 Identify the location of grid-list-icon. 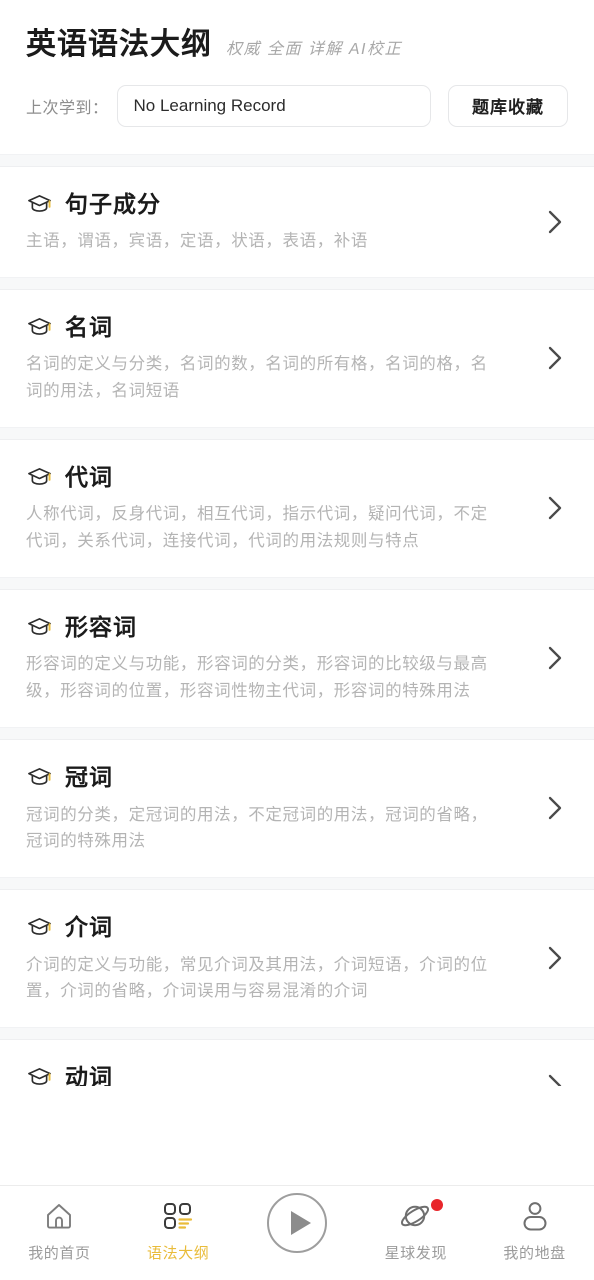
(178, 1216).